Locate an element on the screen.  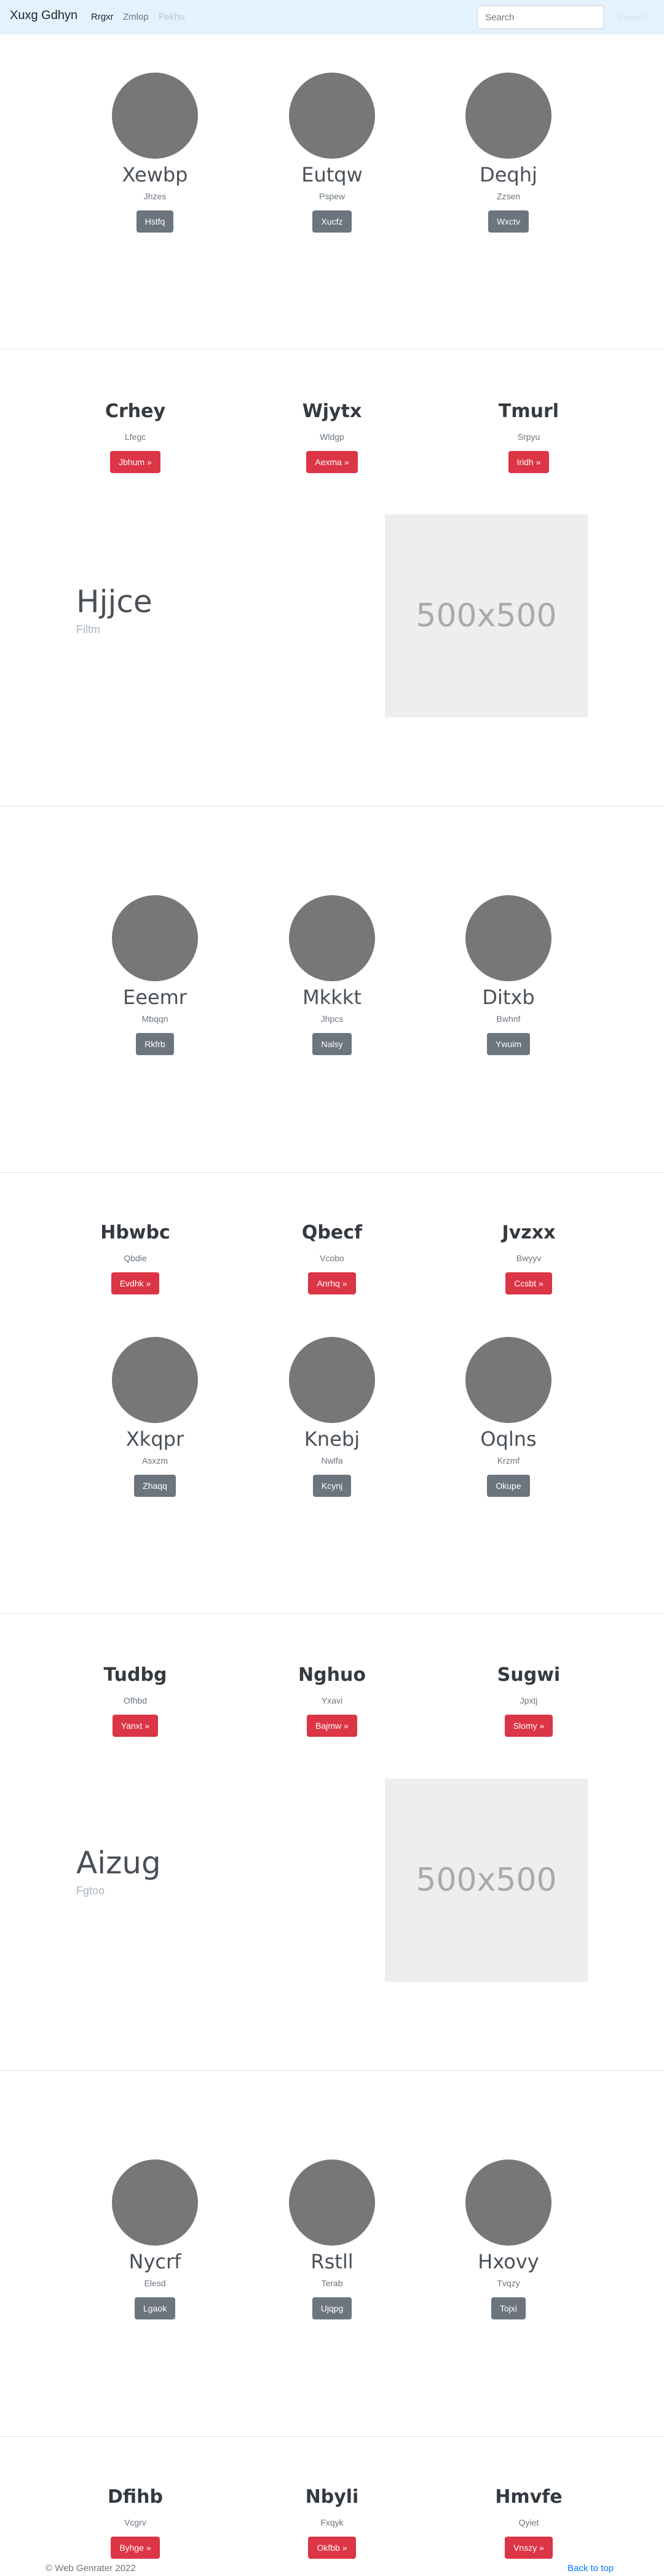
team-member-card: Nycrf Elesd Lgaok is located at coordinates (155, 2239).